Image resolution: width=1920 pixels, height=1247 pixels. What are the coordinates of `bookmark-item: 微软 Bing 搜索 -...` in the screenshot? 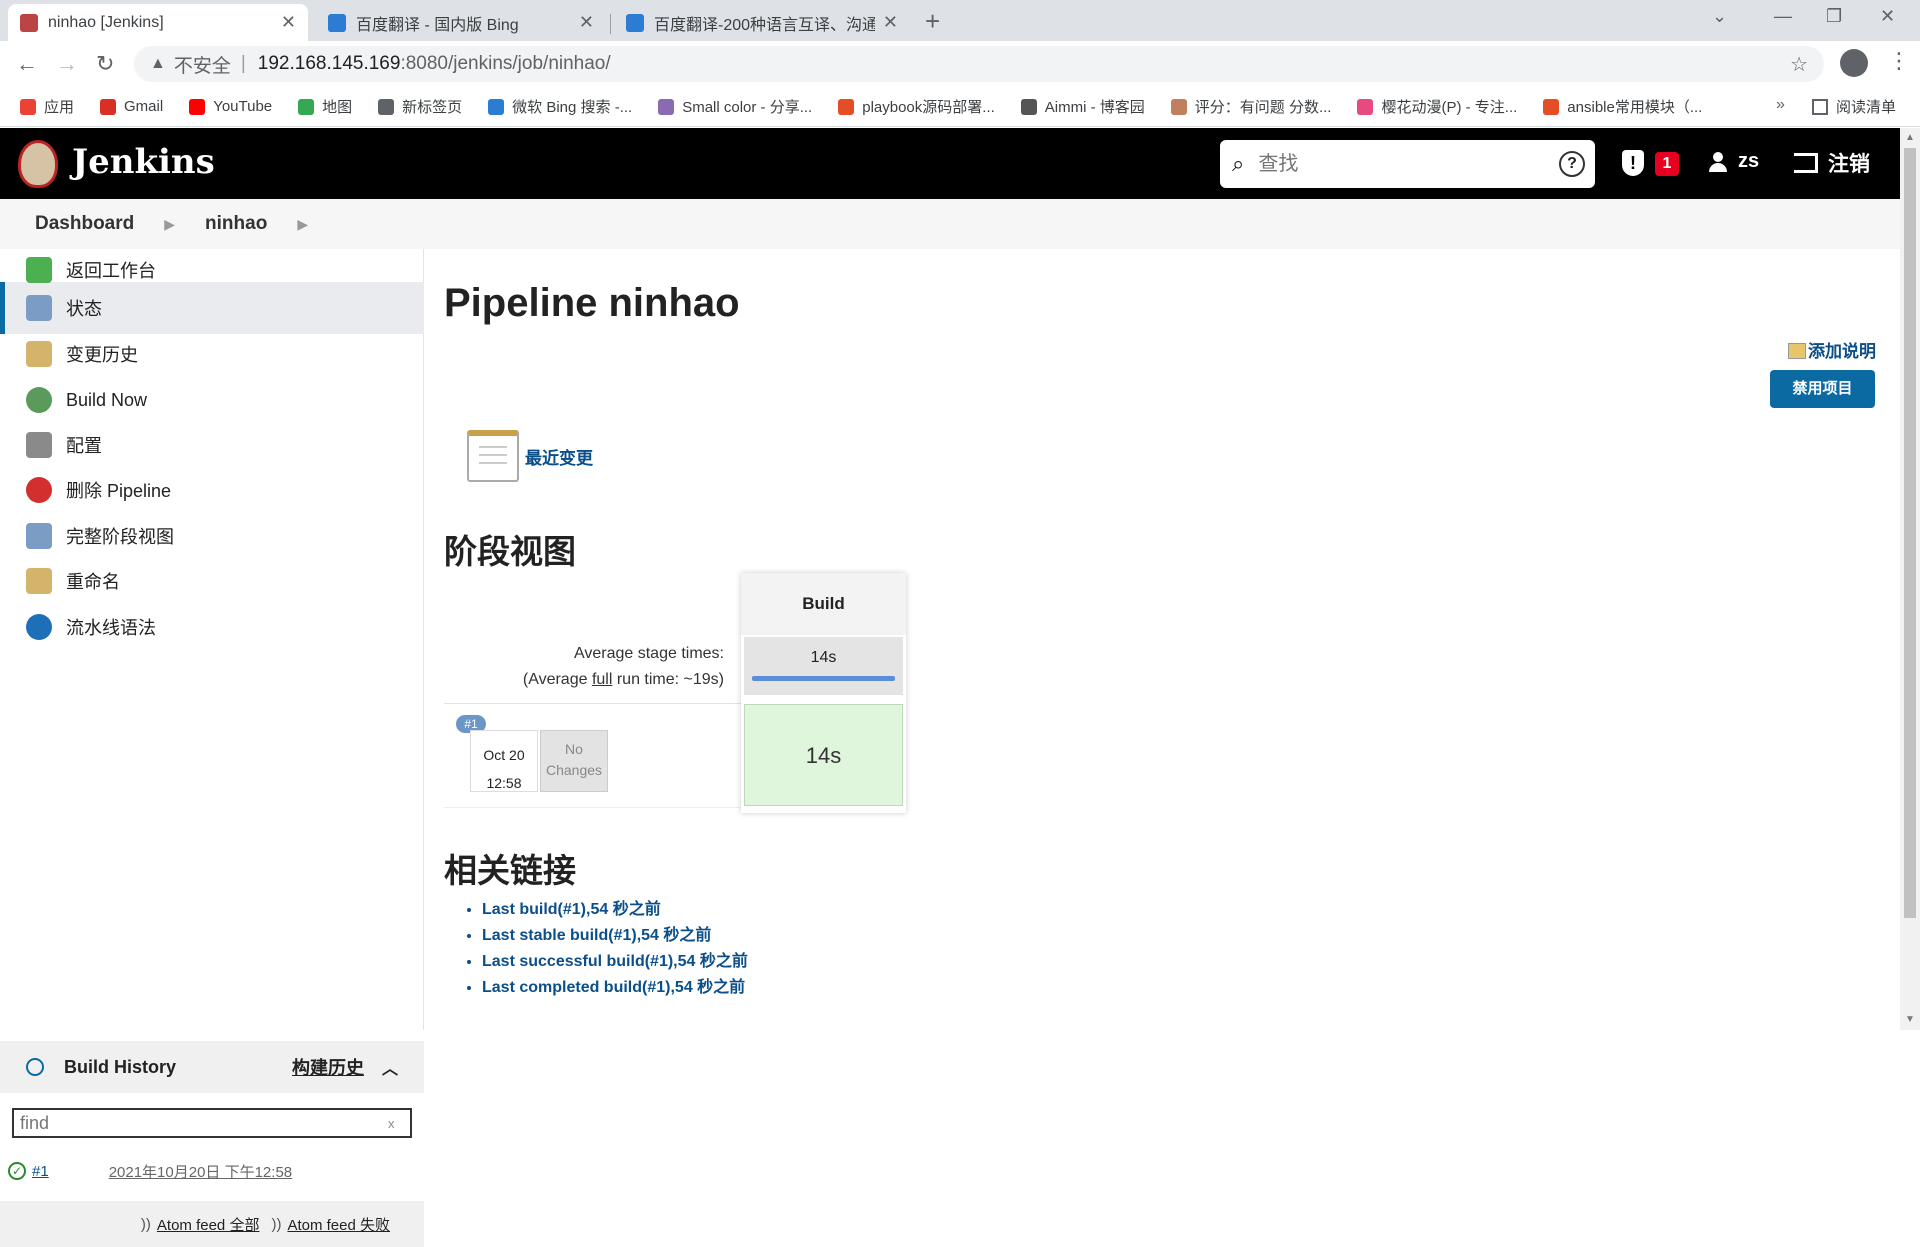 It's located at (560, 106).